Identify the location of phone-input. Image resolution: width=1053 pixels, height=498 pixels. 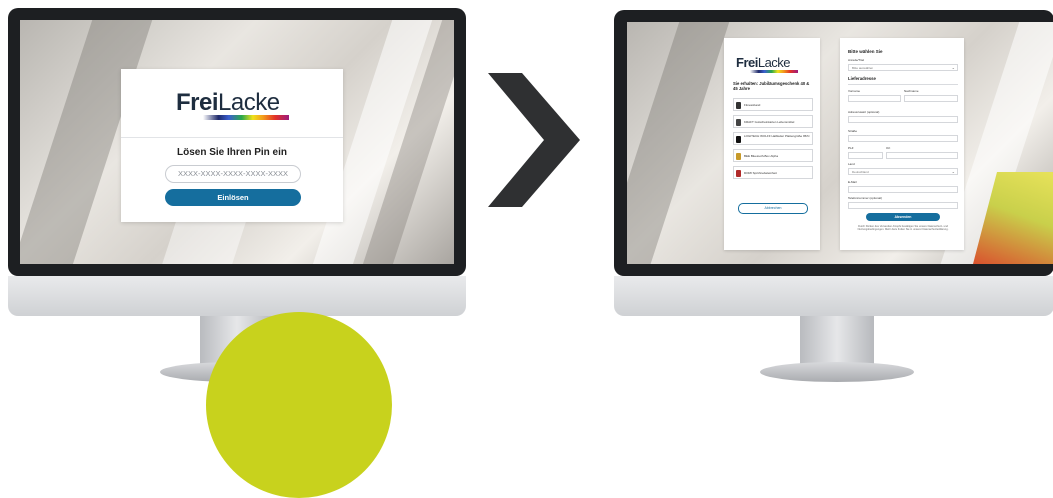
(903, 205).